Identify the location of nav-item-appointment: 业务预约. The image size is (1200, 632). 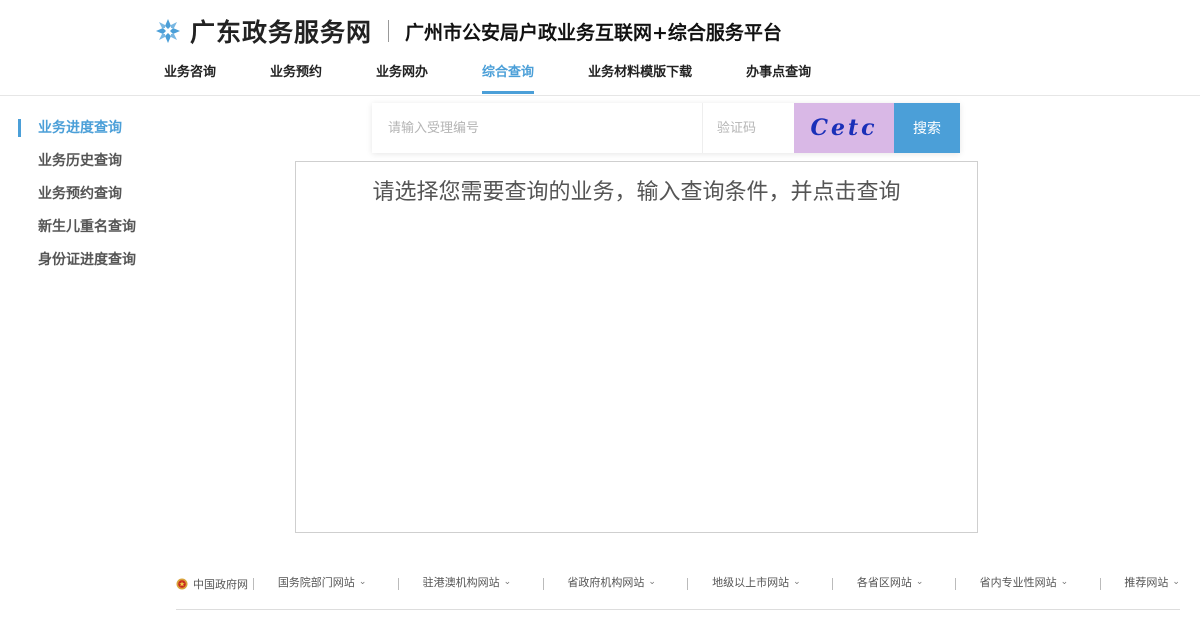
(296, 78).